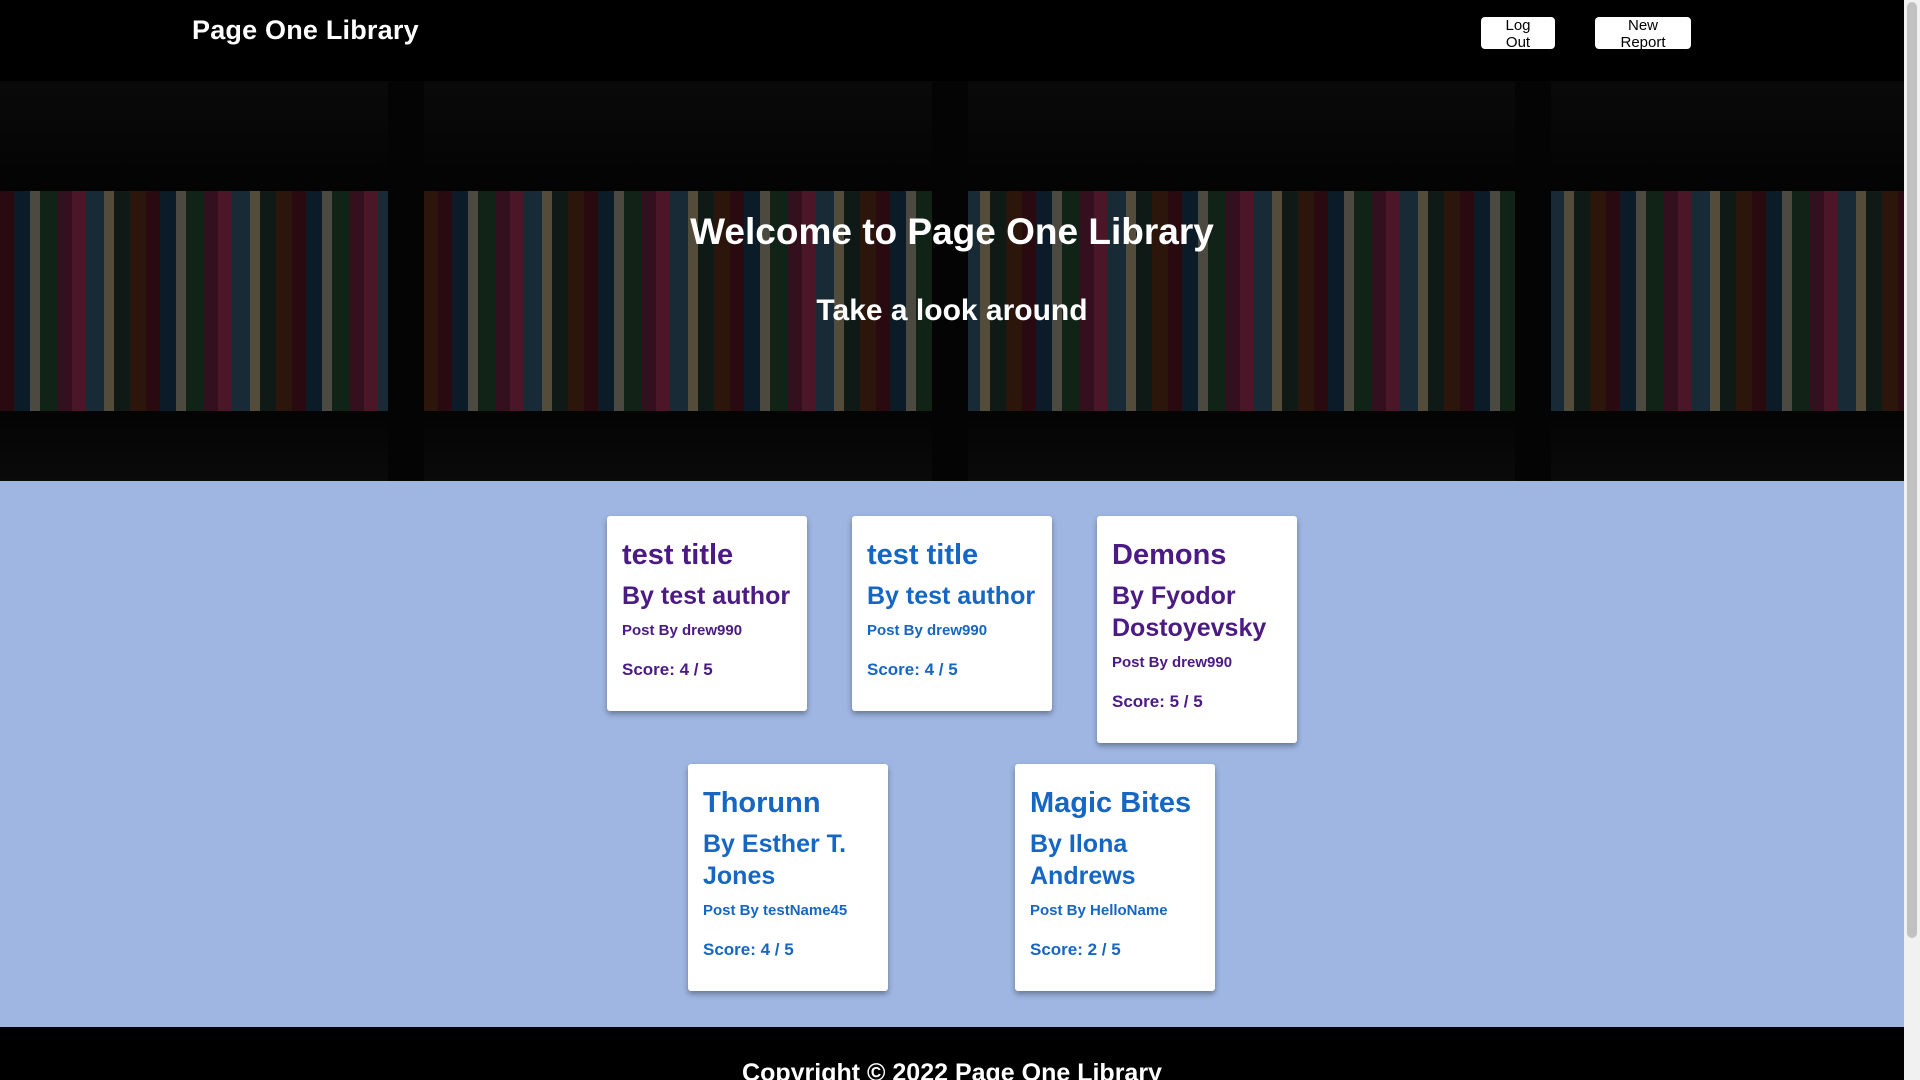 Image resolution: width=1920 pixels, height=1080 pixels. I want to click on scrollbar-thumb, so click(1912, 470).